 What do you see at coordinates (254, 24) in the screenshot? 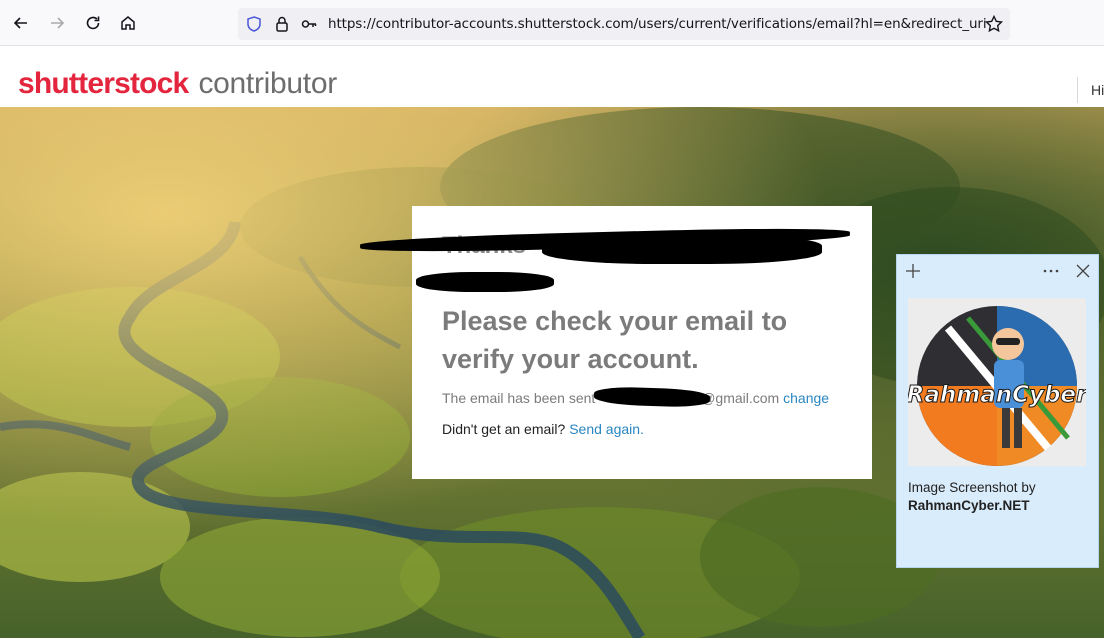
I see `shield-icon` at bounding box center [254, 24].